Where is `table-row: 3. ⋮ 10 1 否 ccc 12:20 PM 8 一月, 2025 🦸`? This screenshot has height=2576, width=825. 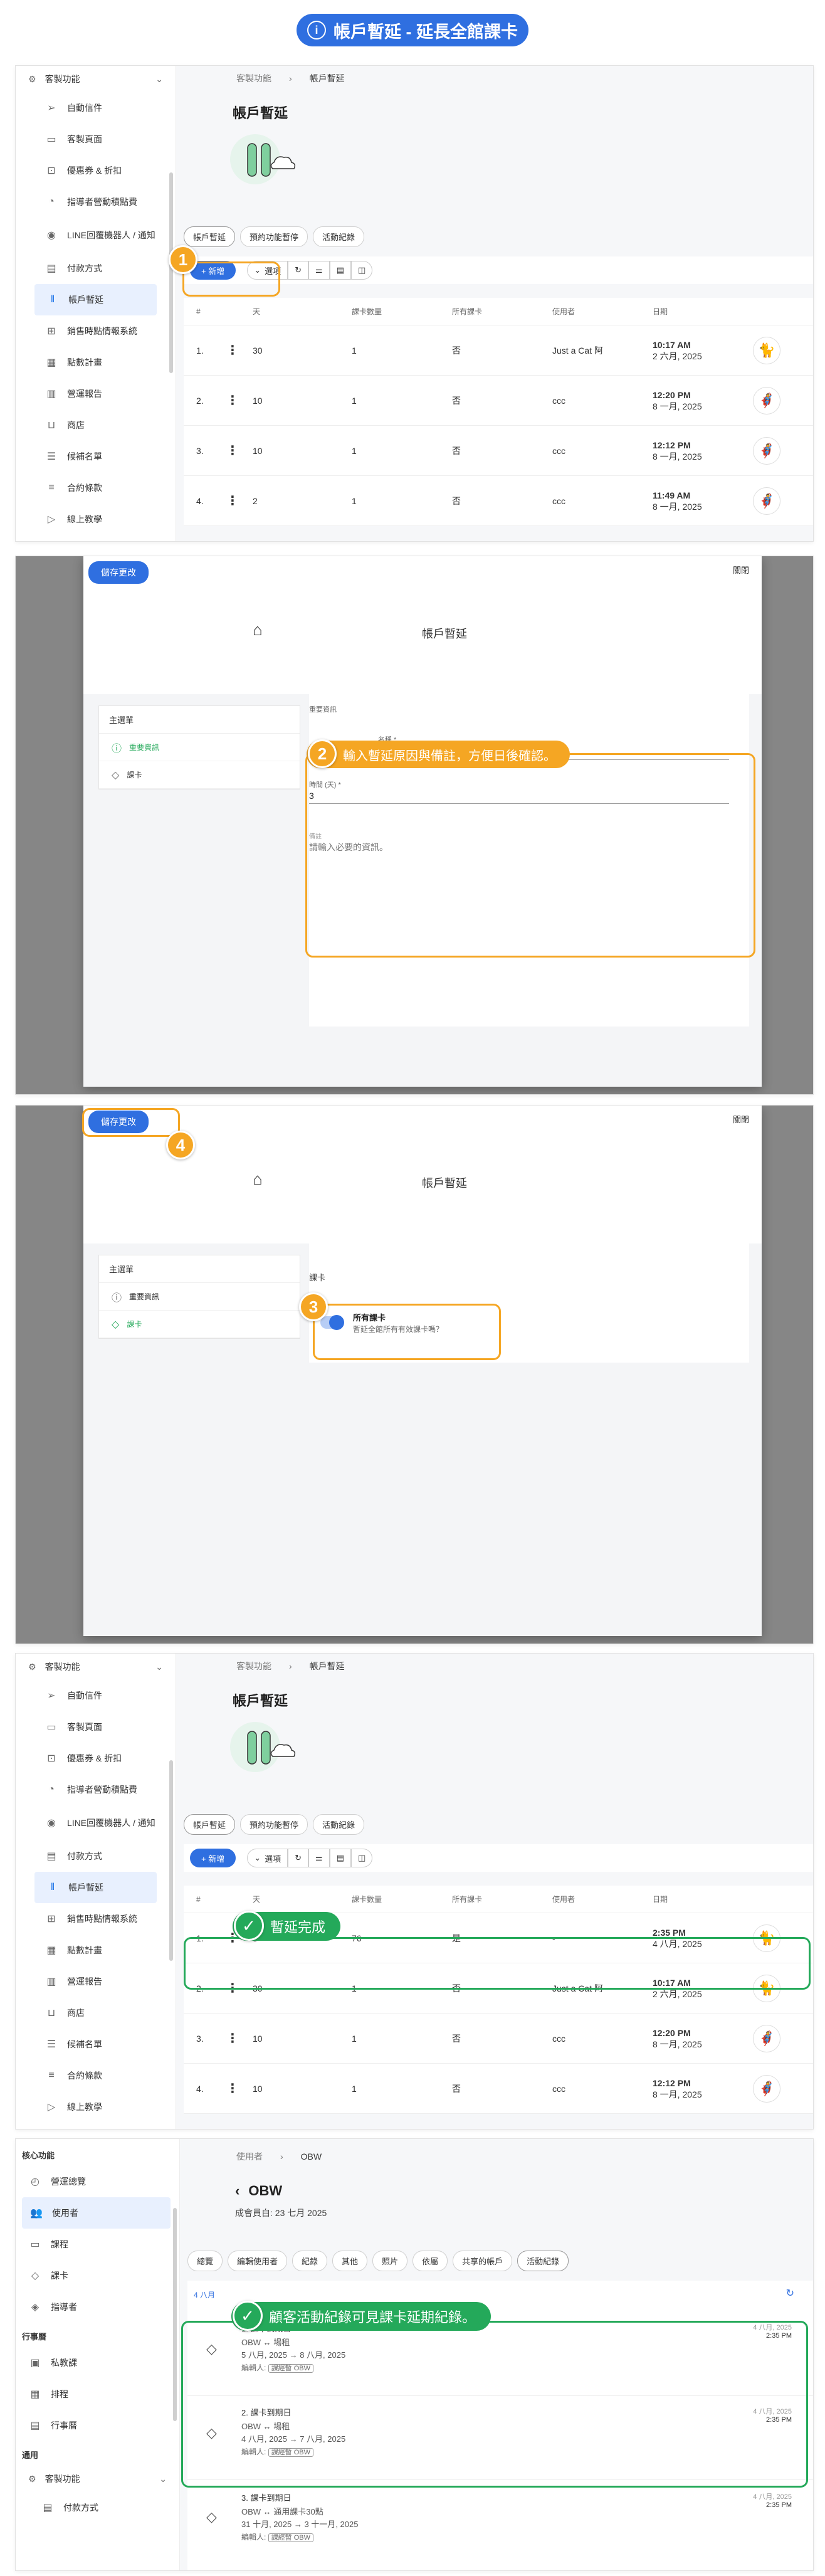
table-row: 3. ⋮ 10 1 否 ccc 12:20 PM 8 一月, 2025 🦸 is located at coordinates (499, 2039).